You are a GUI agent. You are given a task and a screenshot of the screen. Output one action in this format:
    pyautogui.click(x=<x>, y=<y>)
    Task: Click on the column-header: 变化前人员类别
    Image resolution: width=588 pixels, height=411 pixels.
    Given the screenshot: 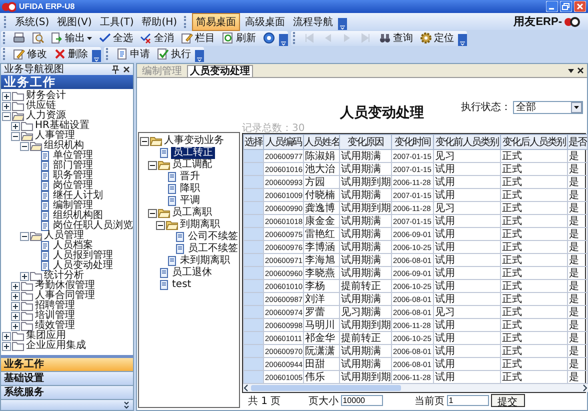 What is the action you would take?
    pyautogui.click(x=467, y=142)
    